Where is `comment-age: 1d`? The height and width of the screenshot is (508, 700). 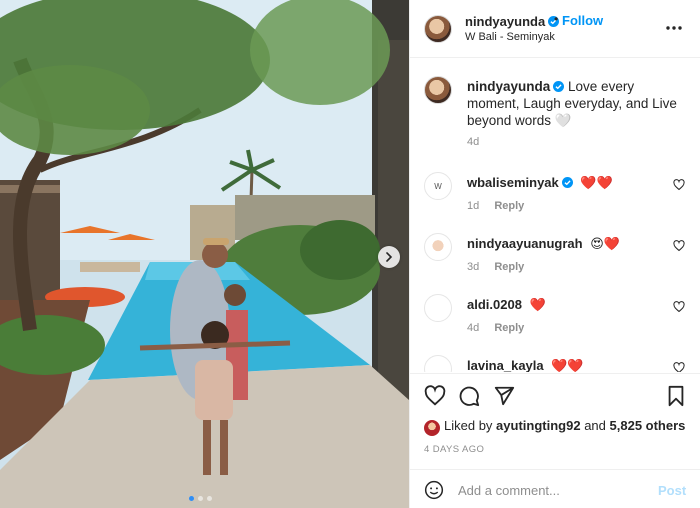
comment-age: 1d is located at coordinates (473, 206).